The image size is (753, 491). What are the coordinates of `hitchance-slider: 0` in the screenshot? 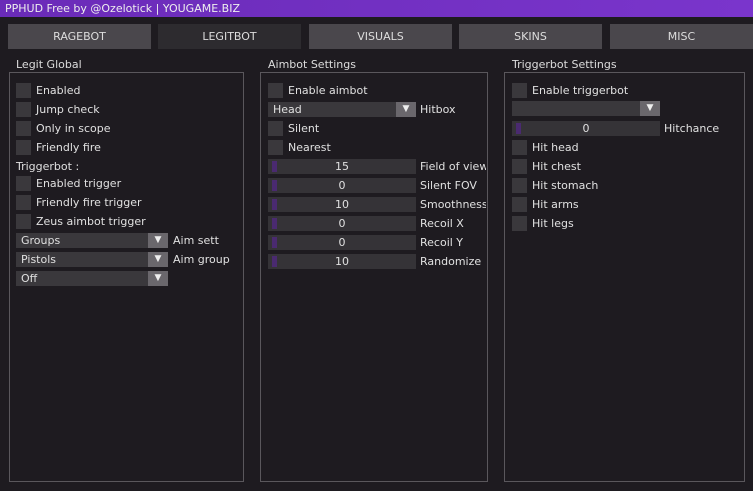 It's located at (586, 128).